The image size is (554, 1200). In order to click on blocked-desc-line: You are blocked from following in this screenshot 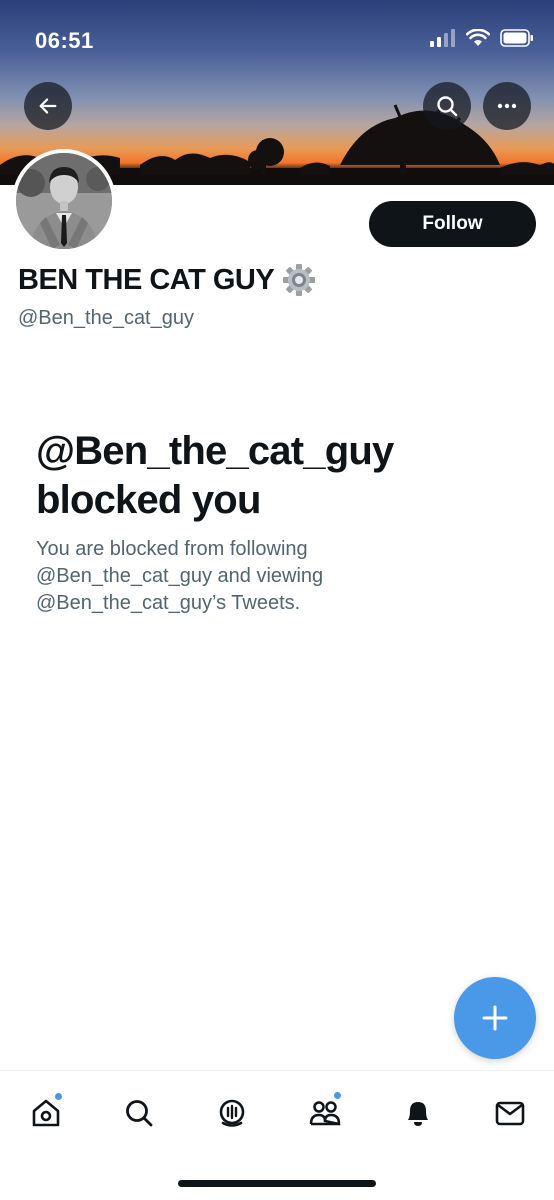, I will do `click(172, 549)`.